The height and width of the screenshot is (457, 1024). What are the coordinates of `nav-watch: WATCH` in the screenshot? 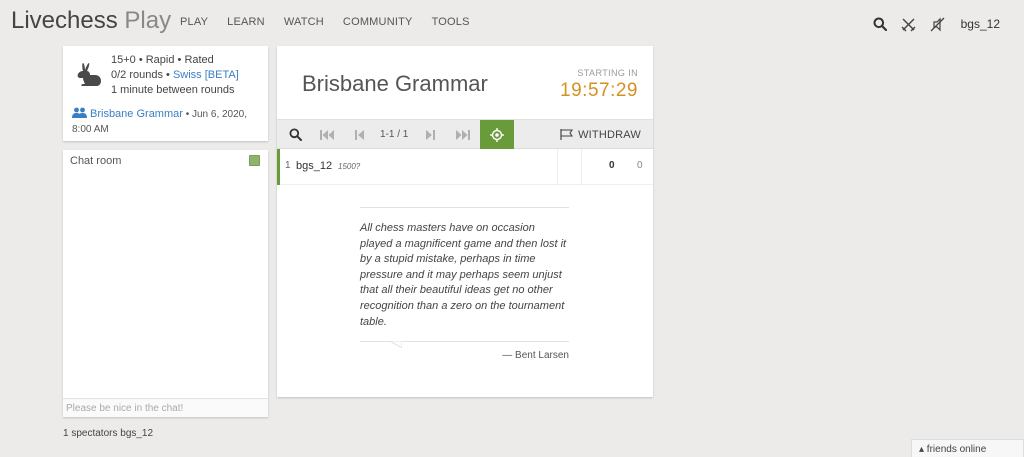 It's located at (304, 22).